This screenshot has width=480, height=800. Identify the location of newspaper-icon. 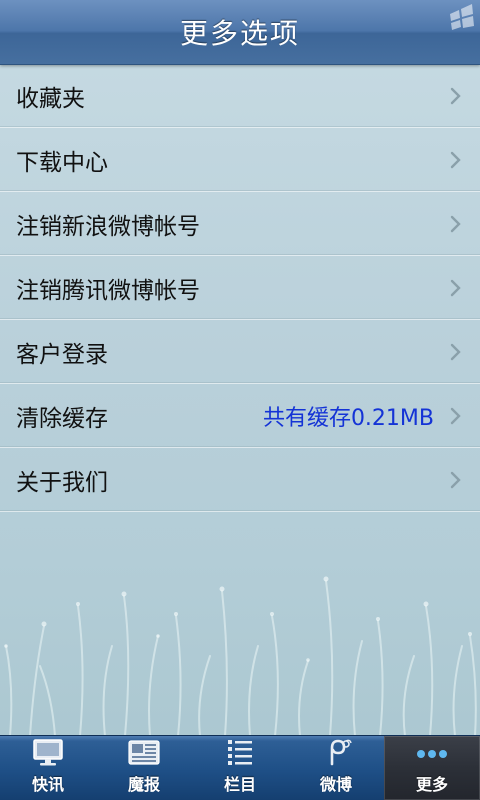
(144, 752).